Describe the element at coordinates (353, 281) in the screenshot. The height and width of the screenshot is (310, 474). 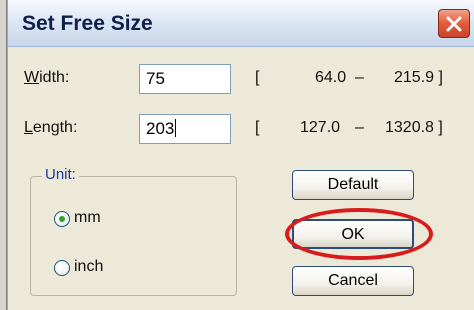
I see `cancel-button: Cancel` at that location.